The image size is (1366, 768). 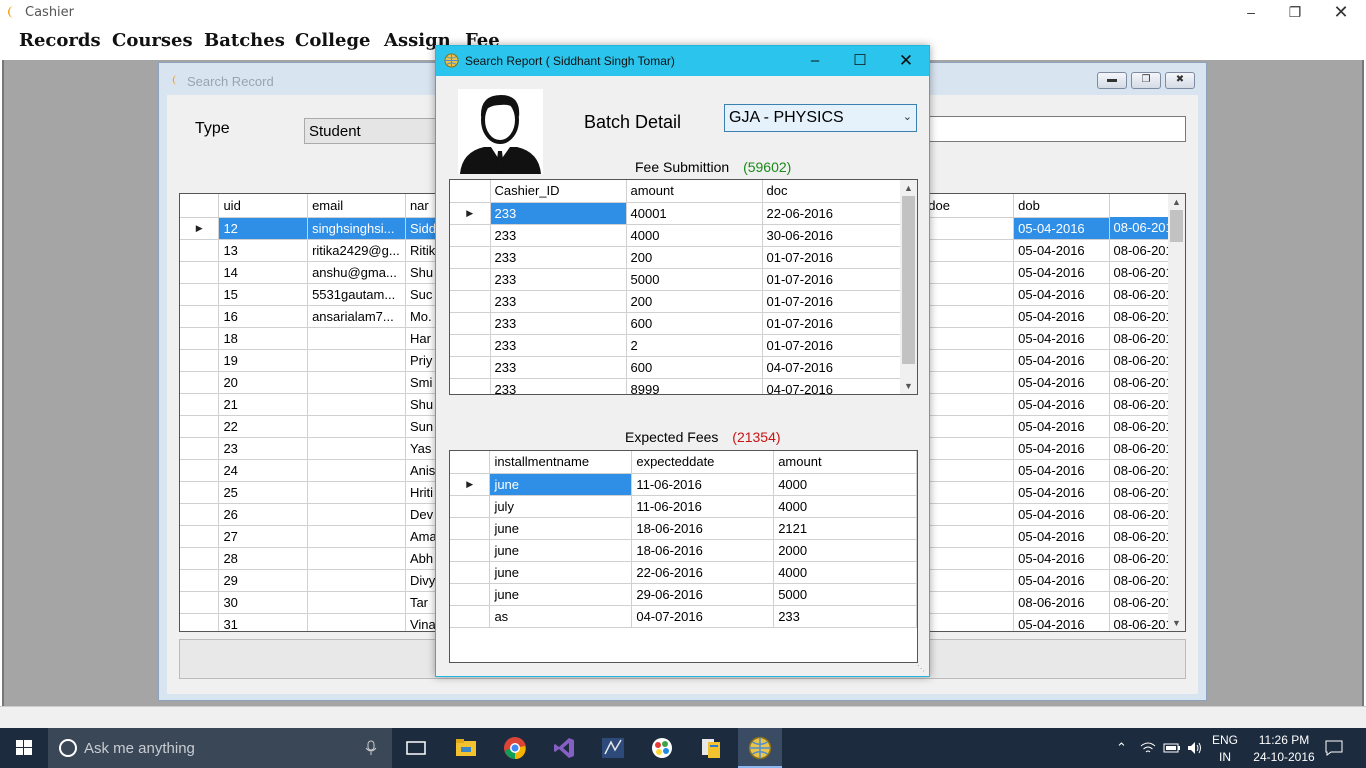 What do you see at coordinates (1195, 748) in the screenshot?
I see `volume-icon` at bounding box center [1195, 748].